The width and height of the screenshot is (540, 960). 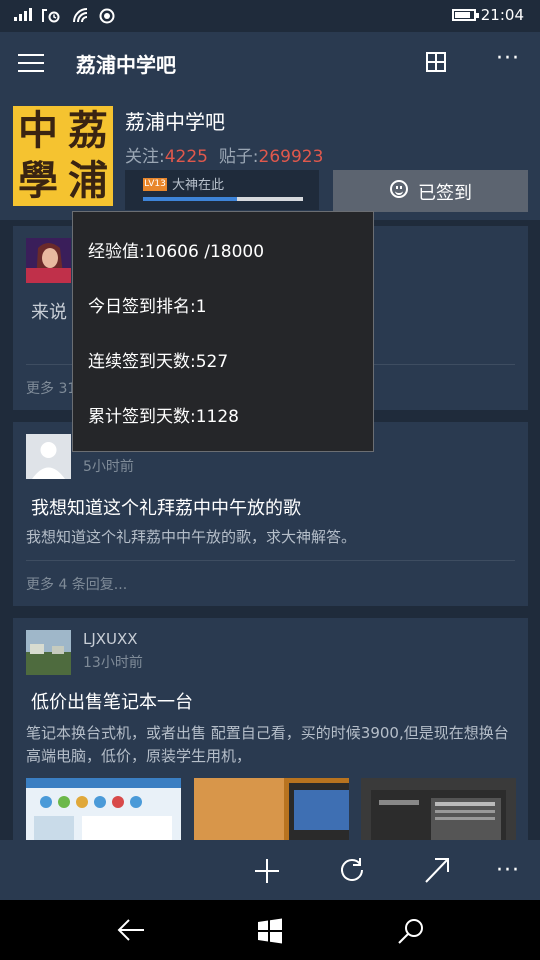 What do you see at coordinates (198, 185) in the screenshot?
I see `level-title: 大神在此` at bounding box center [198, 185].